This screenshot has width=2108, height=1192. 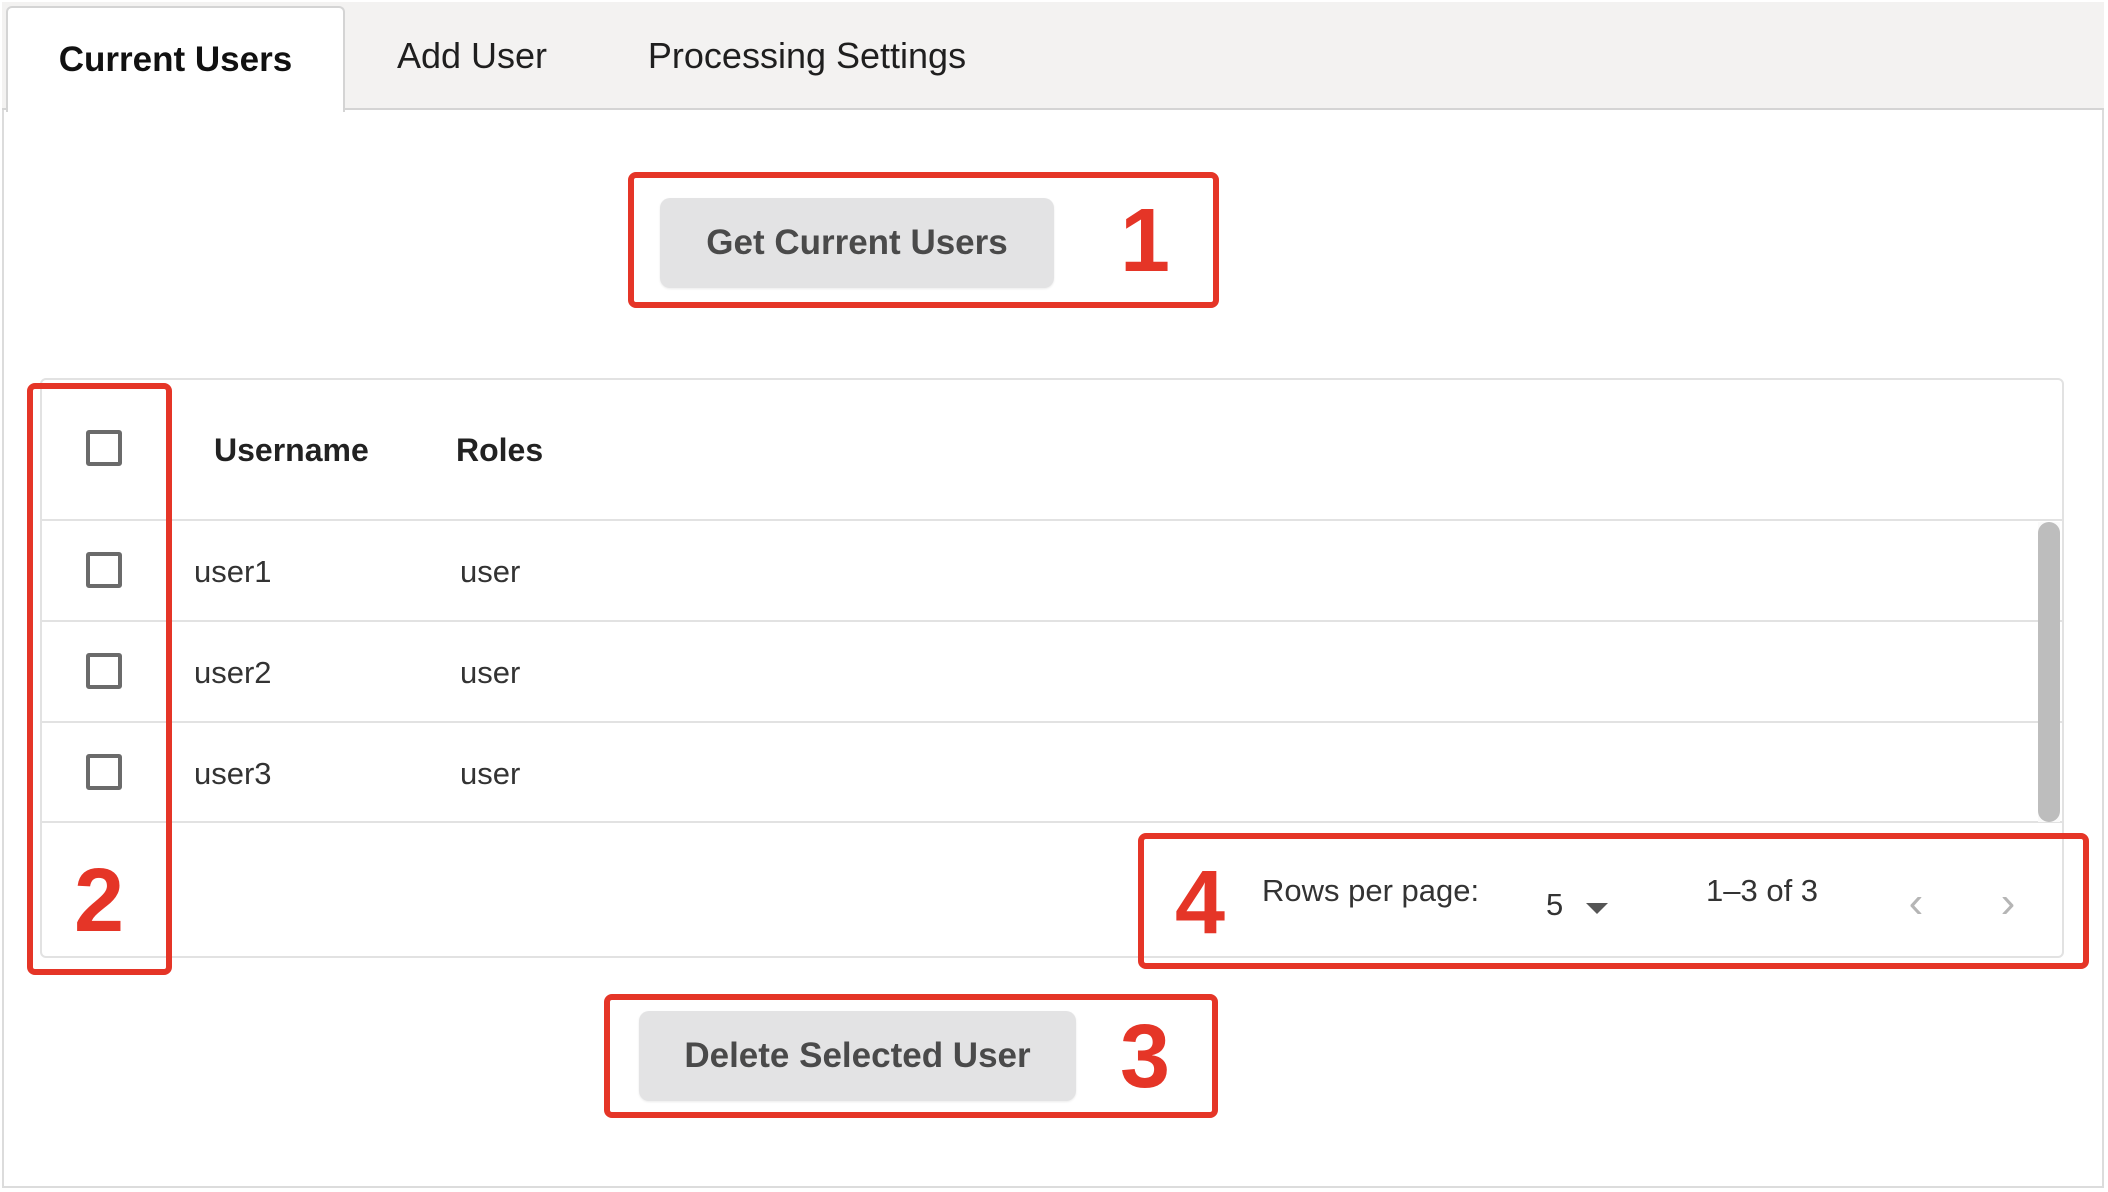 I want to click on annotation-number-3: 3, so click(x=1145, y=1057).